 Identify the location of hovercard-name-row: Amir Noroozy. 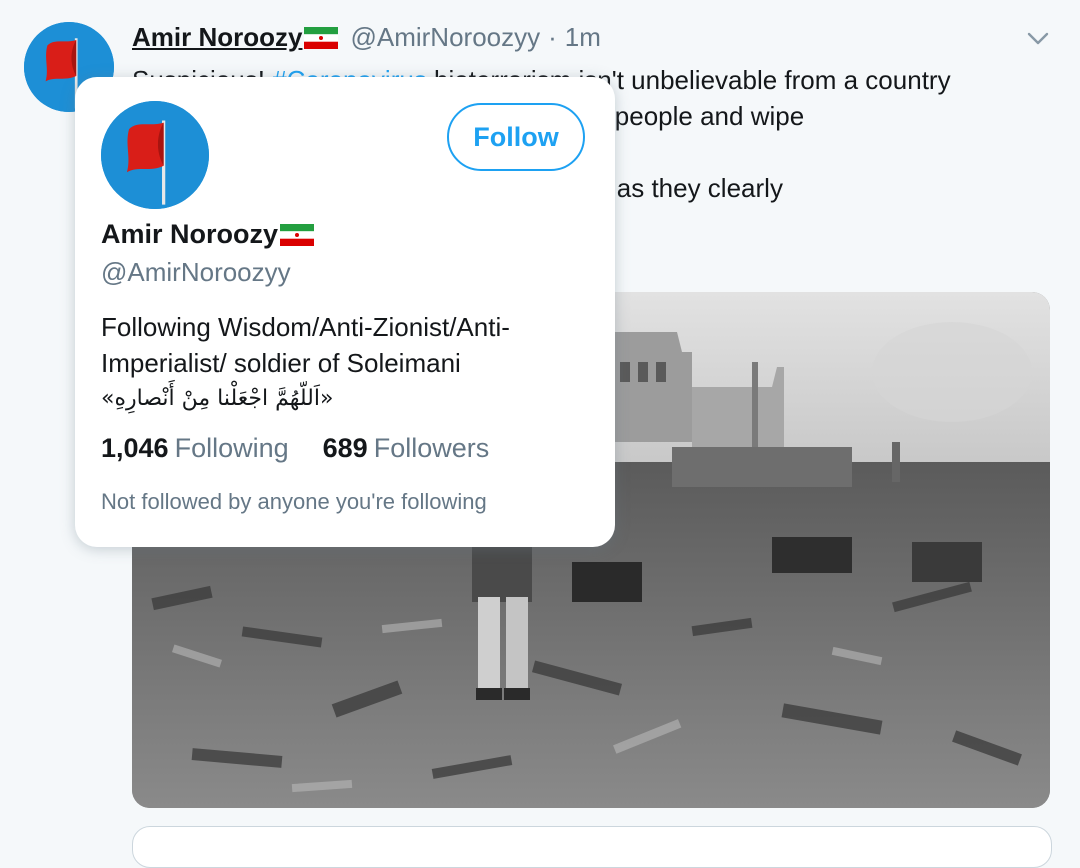
(209, 234).